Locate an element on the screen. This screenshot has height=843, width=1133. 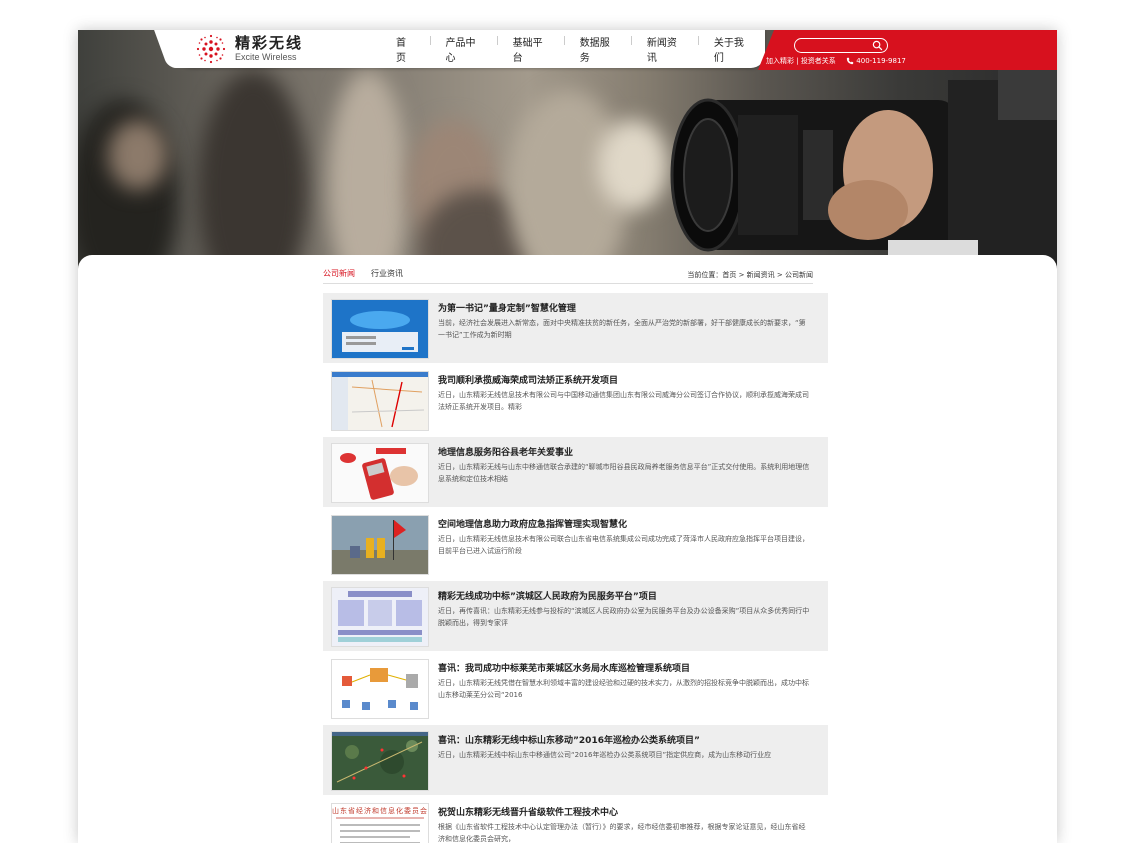
brand-logo: 精彩无线 Excite Wireless is located at coordinates (249, 49).